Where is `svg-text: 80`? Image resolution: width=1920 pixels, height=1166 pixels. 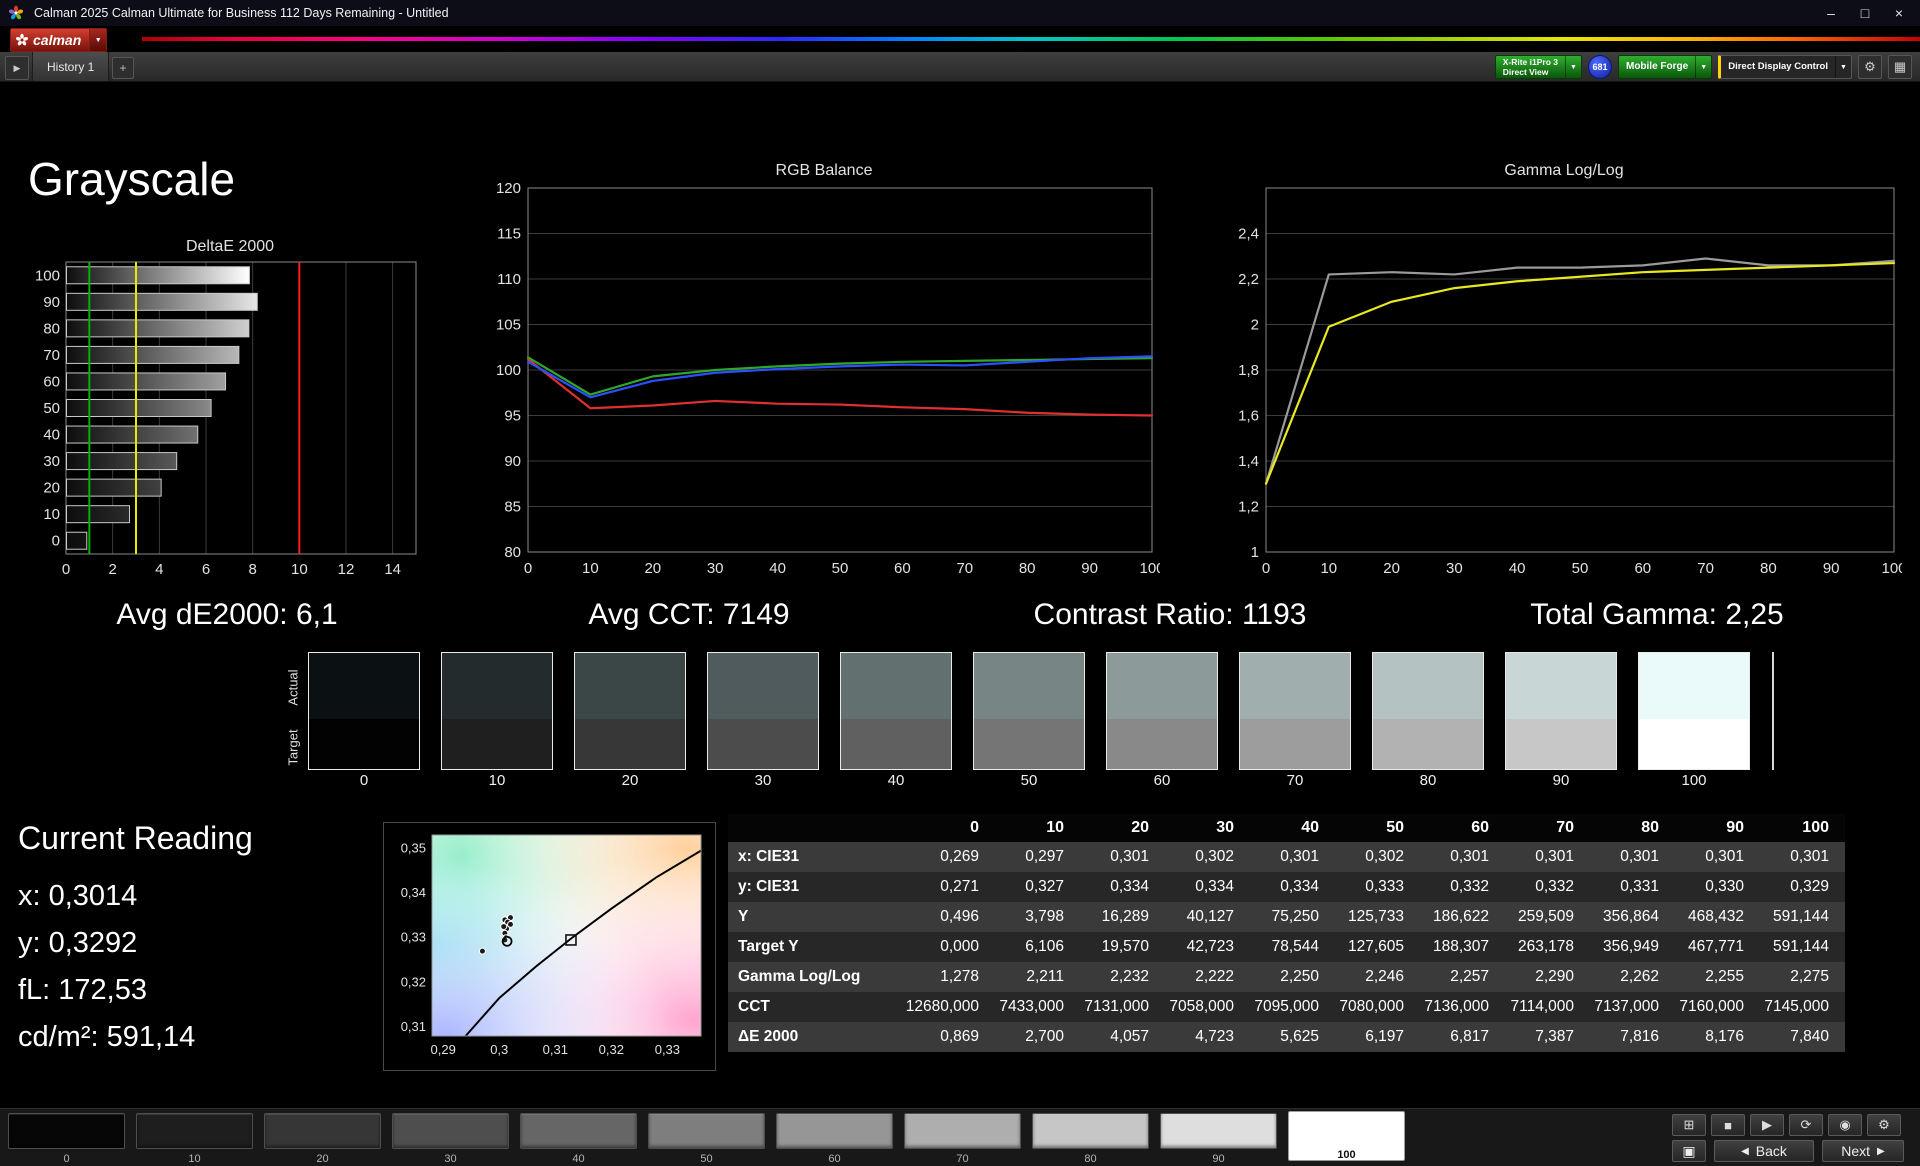
svg-text: 80 is located at coordinates (1768, 568).